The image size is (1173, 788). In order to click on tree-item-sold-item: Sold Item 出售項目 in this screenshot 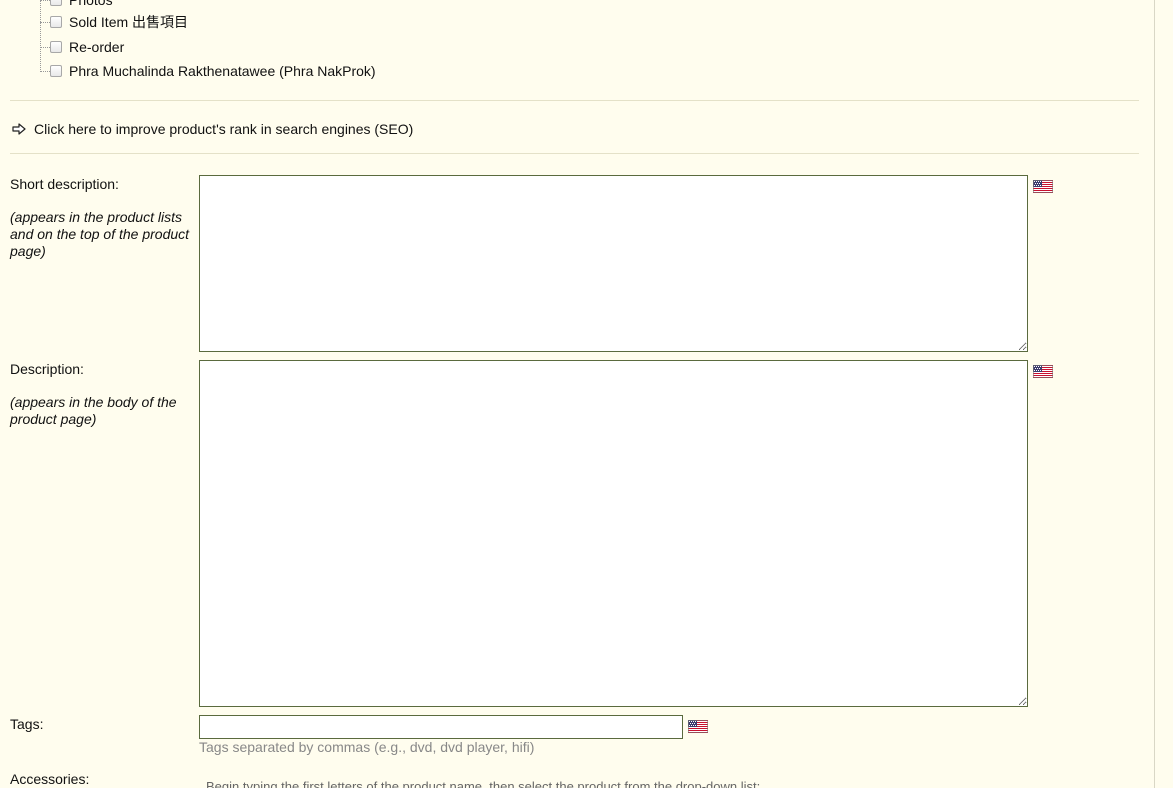, I will do `click(114, 22)`.